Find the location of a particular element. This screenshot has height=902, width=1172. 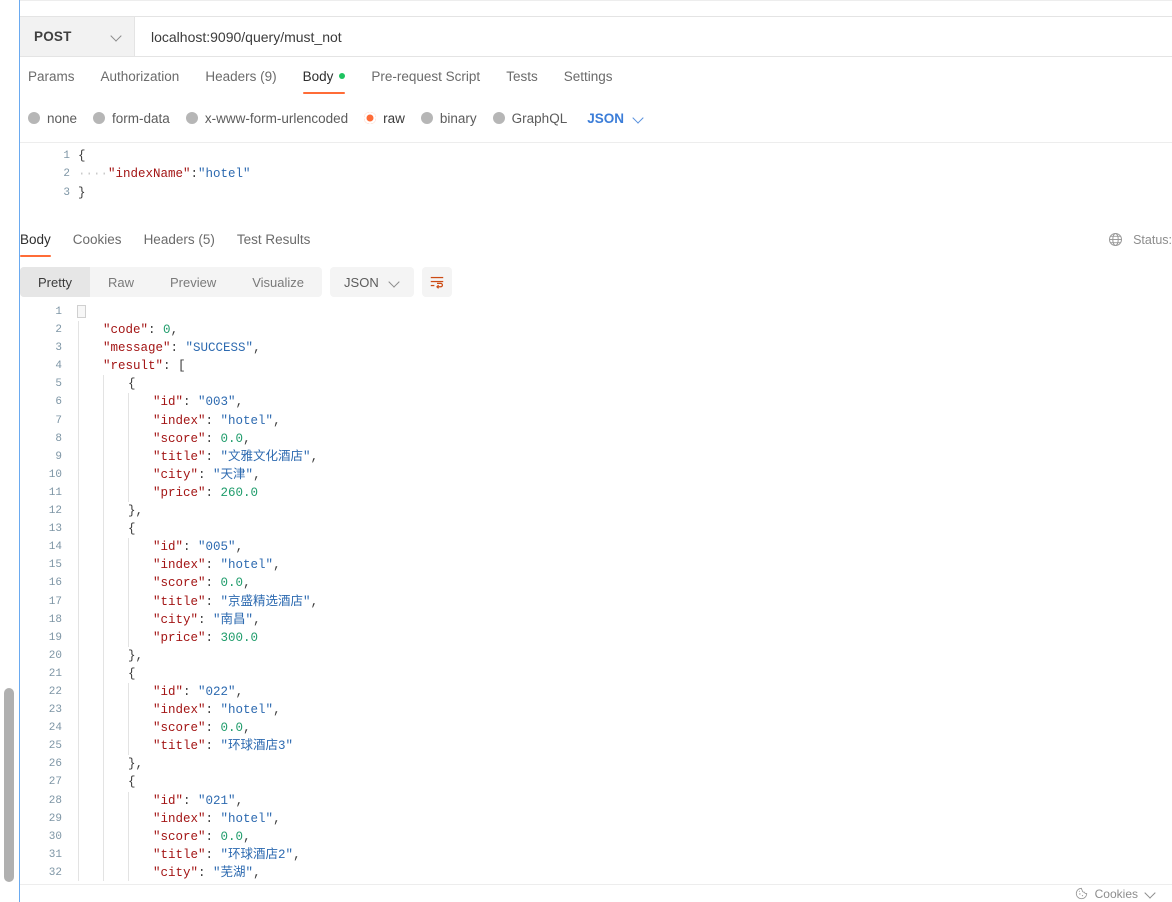

body-type-x-www-form-urlencoded: x-www-form-urlencoded is located at coordinates (267, 118).